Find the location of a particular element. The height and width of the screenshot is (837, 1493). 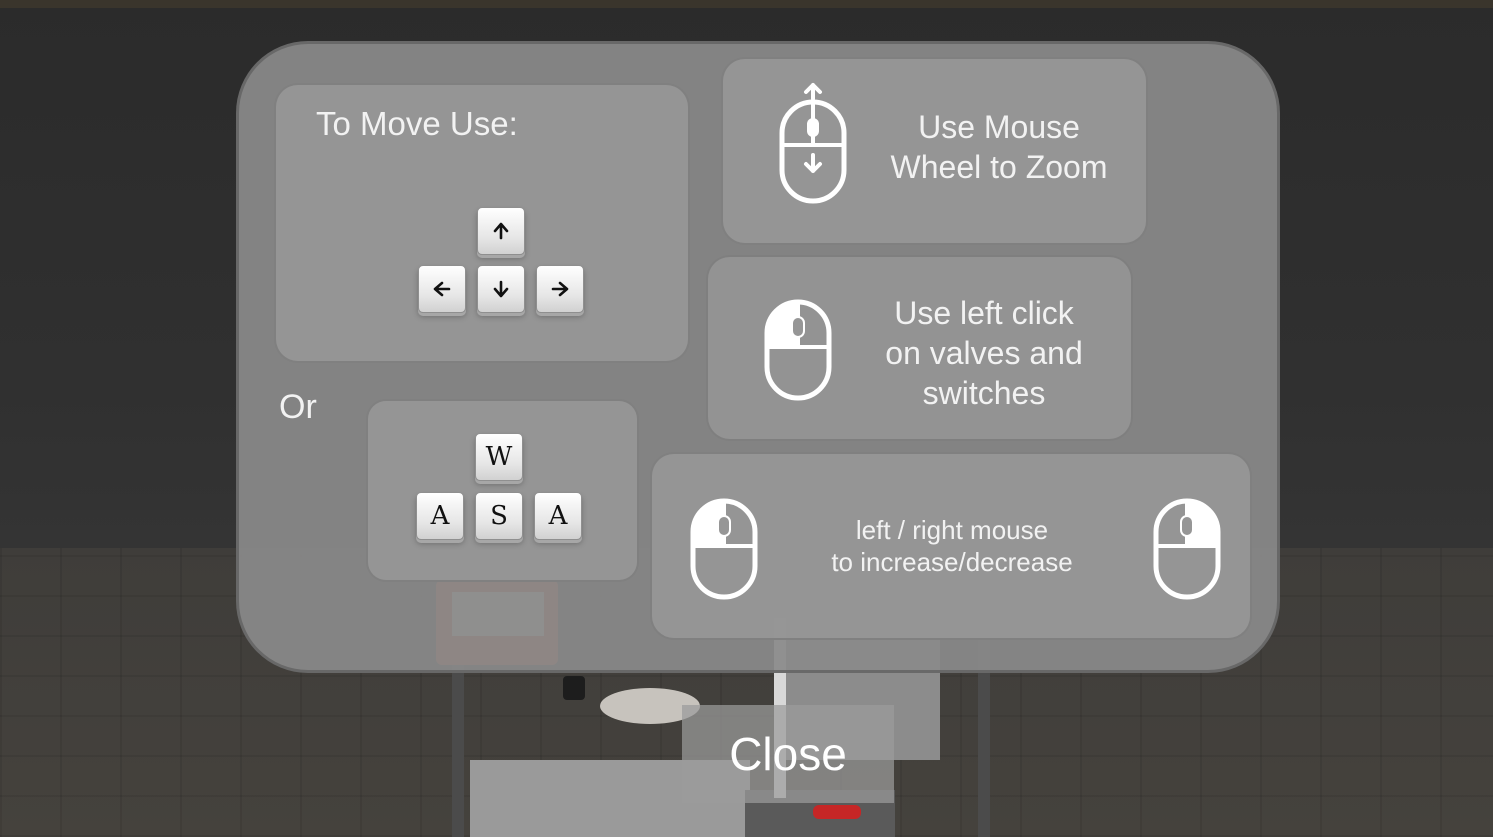

letter-keys-card is located at coordinates (502, 490).